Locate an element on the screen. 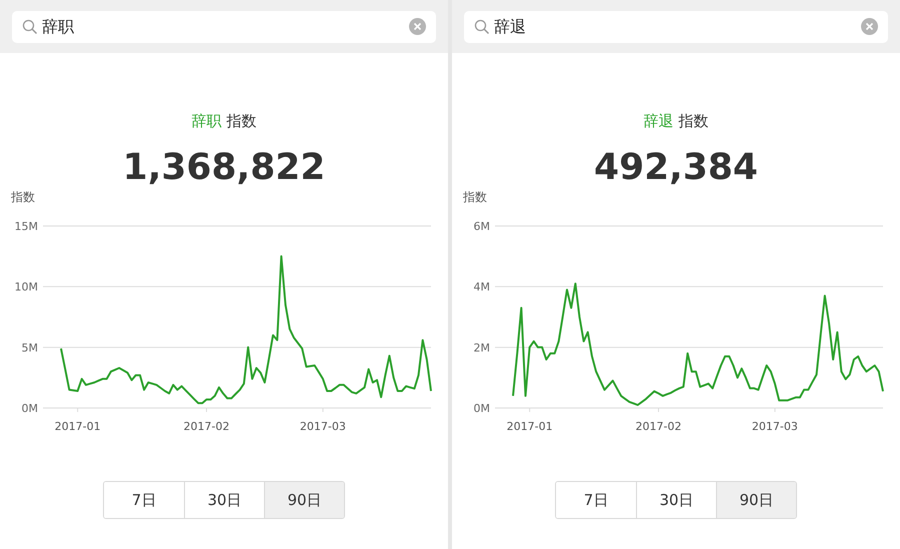 The height and width of the screenshot is (549, 900). search-field: 辞职 is located at coordinates (224, 26).